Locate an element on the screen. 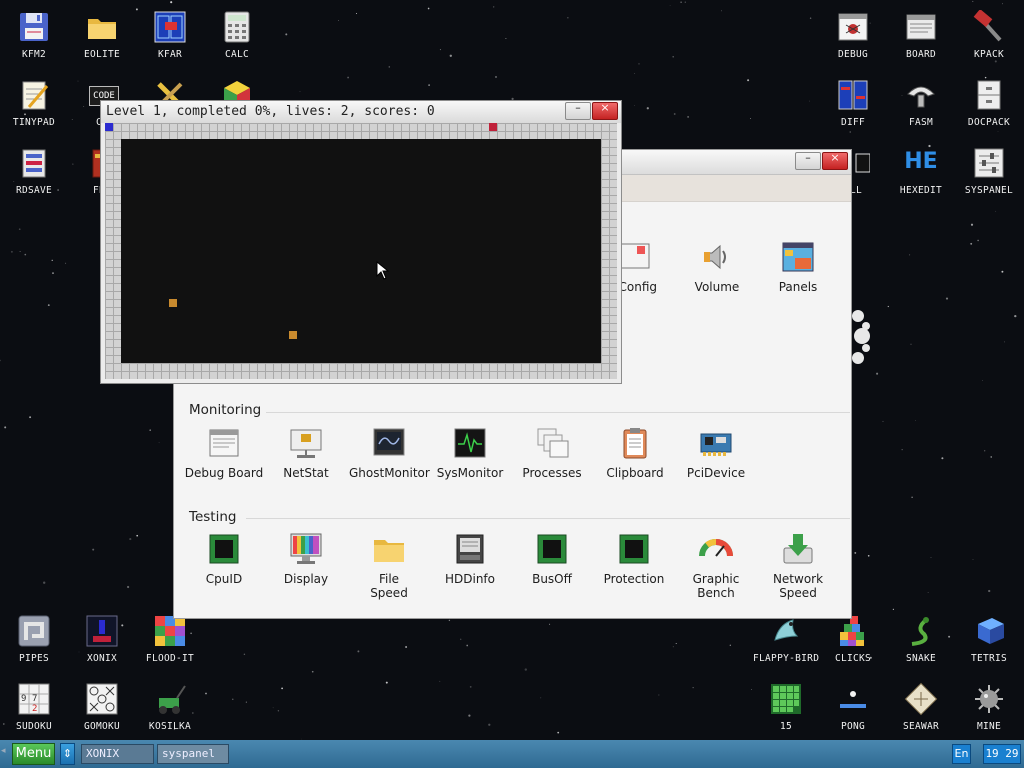 This screenshot has width=1024, height=768. panels-icon is located at coordinates (798, 257).